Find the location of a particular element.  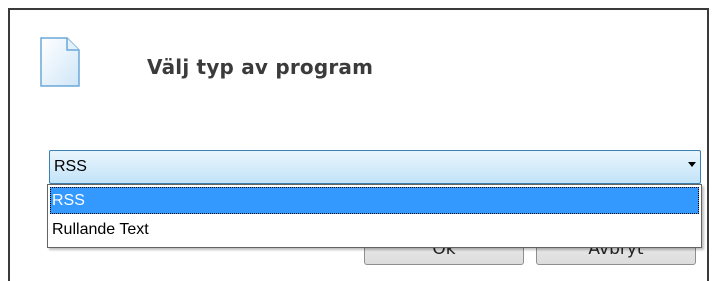

program-type-combobox: RSS is located at coordinates (375, 167).